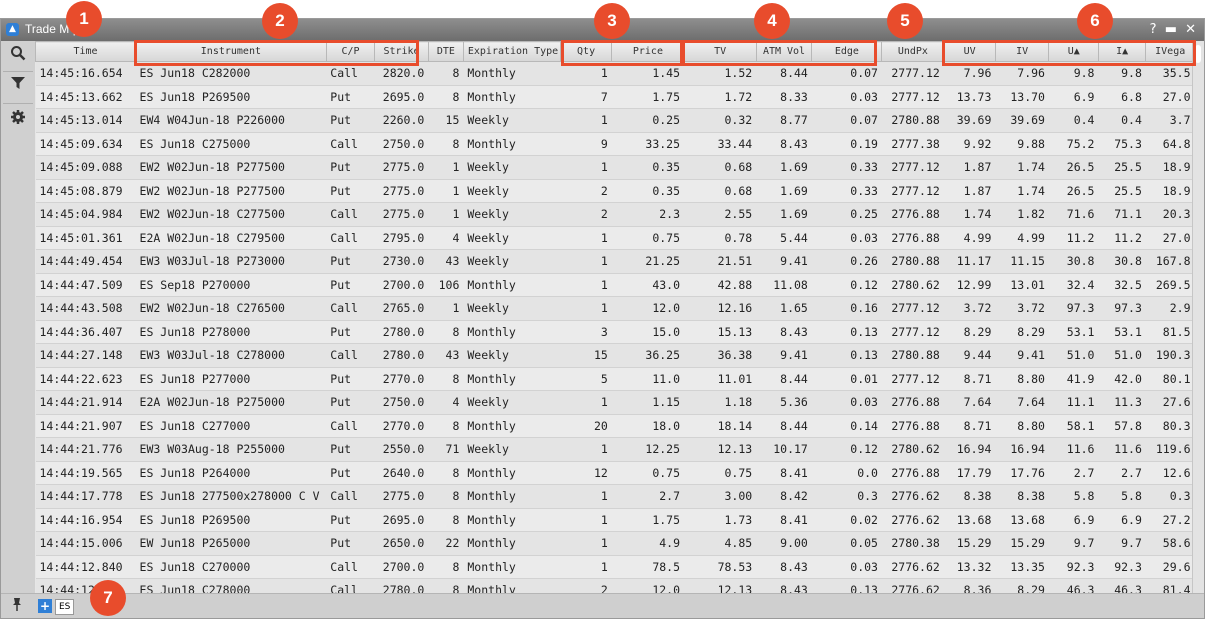 The image size is (1205, 619). Describe the element at coordinates (231, 426) in the screenshot. I see `table-cell: ES Jun18 C277000` at that location.